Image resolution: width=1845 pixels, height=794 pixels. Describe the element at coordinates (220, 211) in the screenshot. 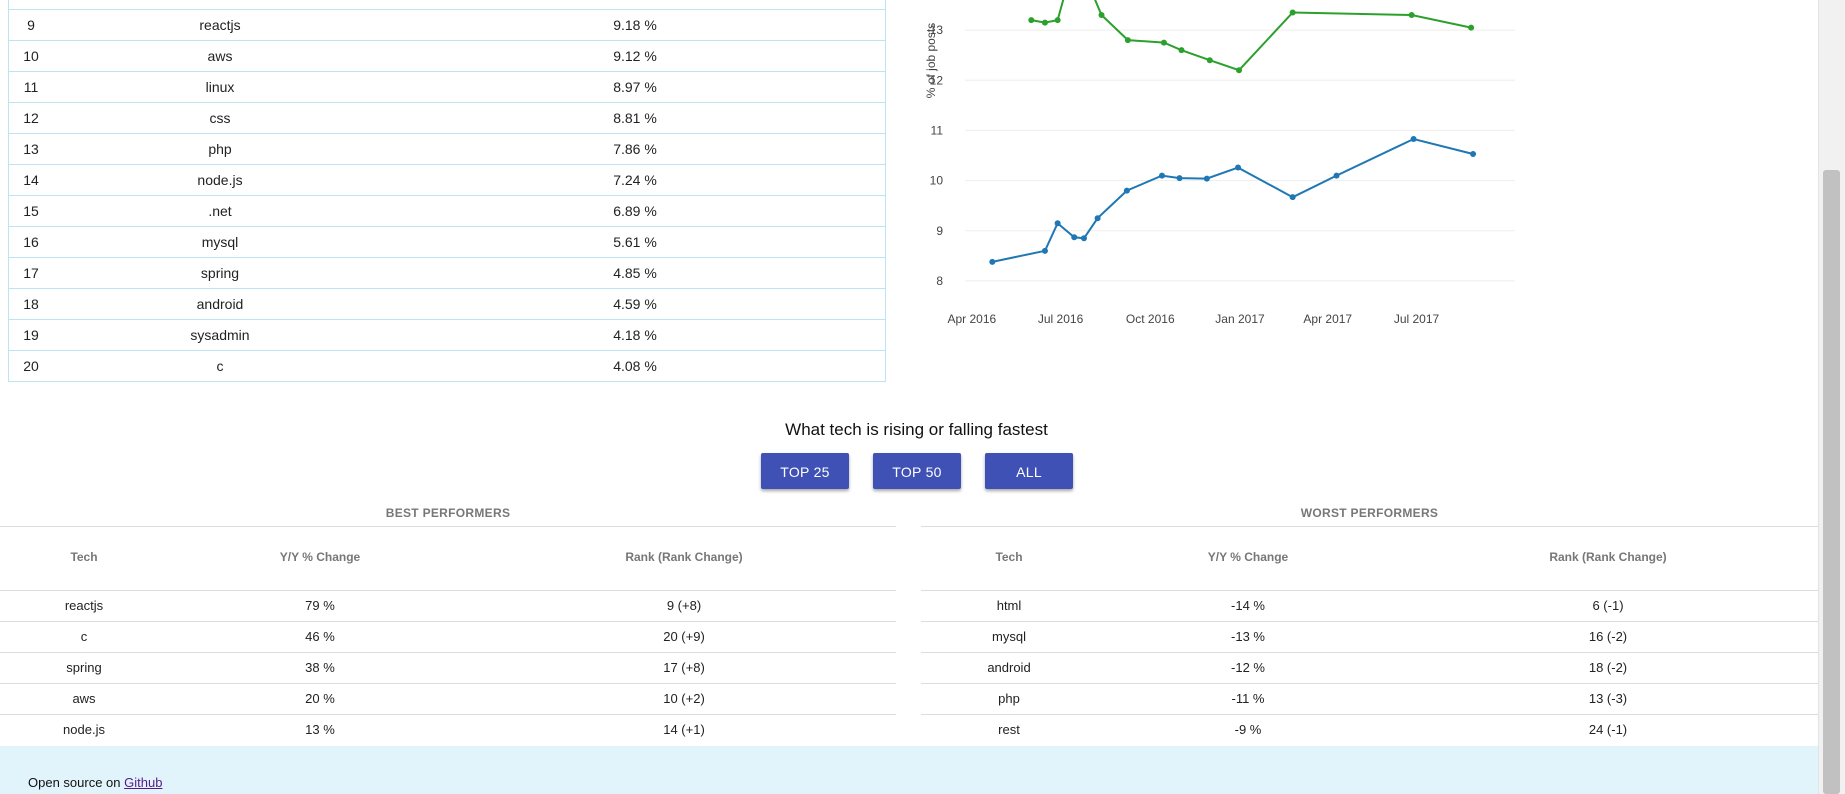

I see `tech-cell: .net` at that location.